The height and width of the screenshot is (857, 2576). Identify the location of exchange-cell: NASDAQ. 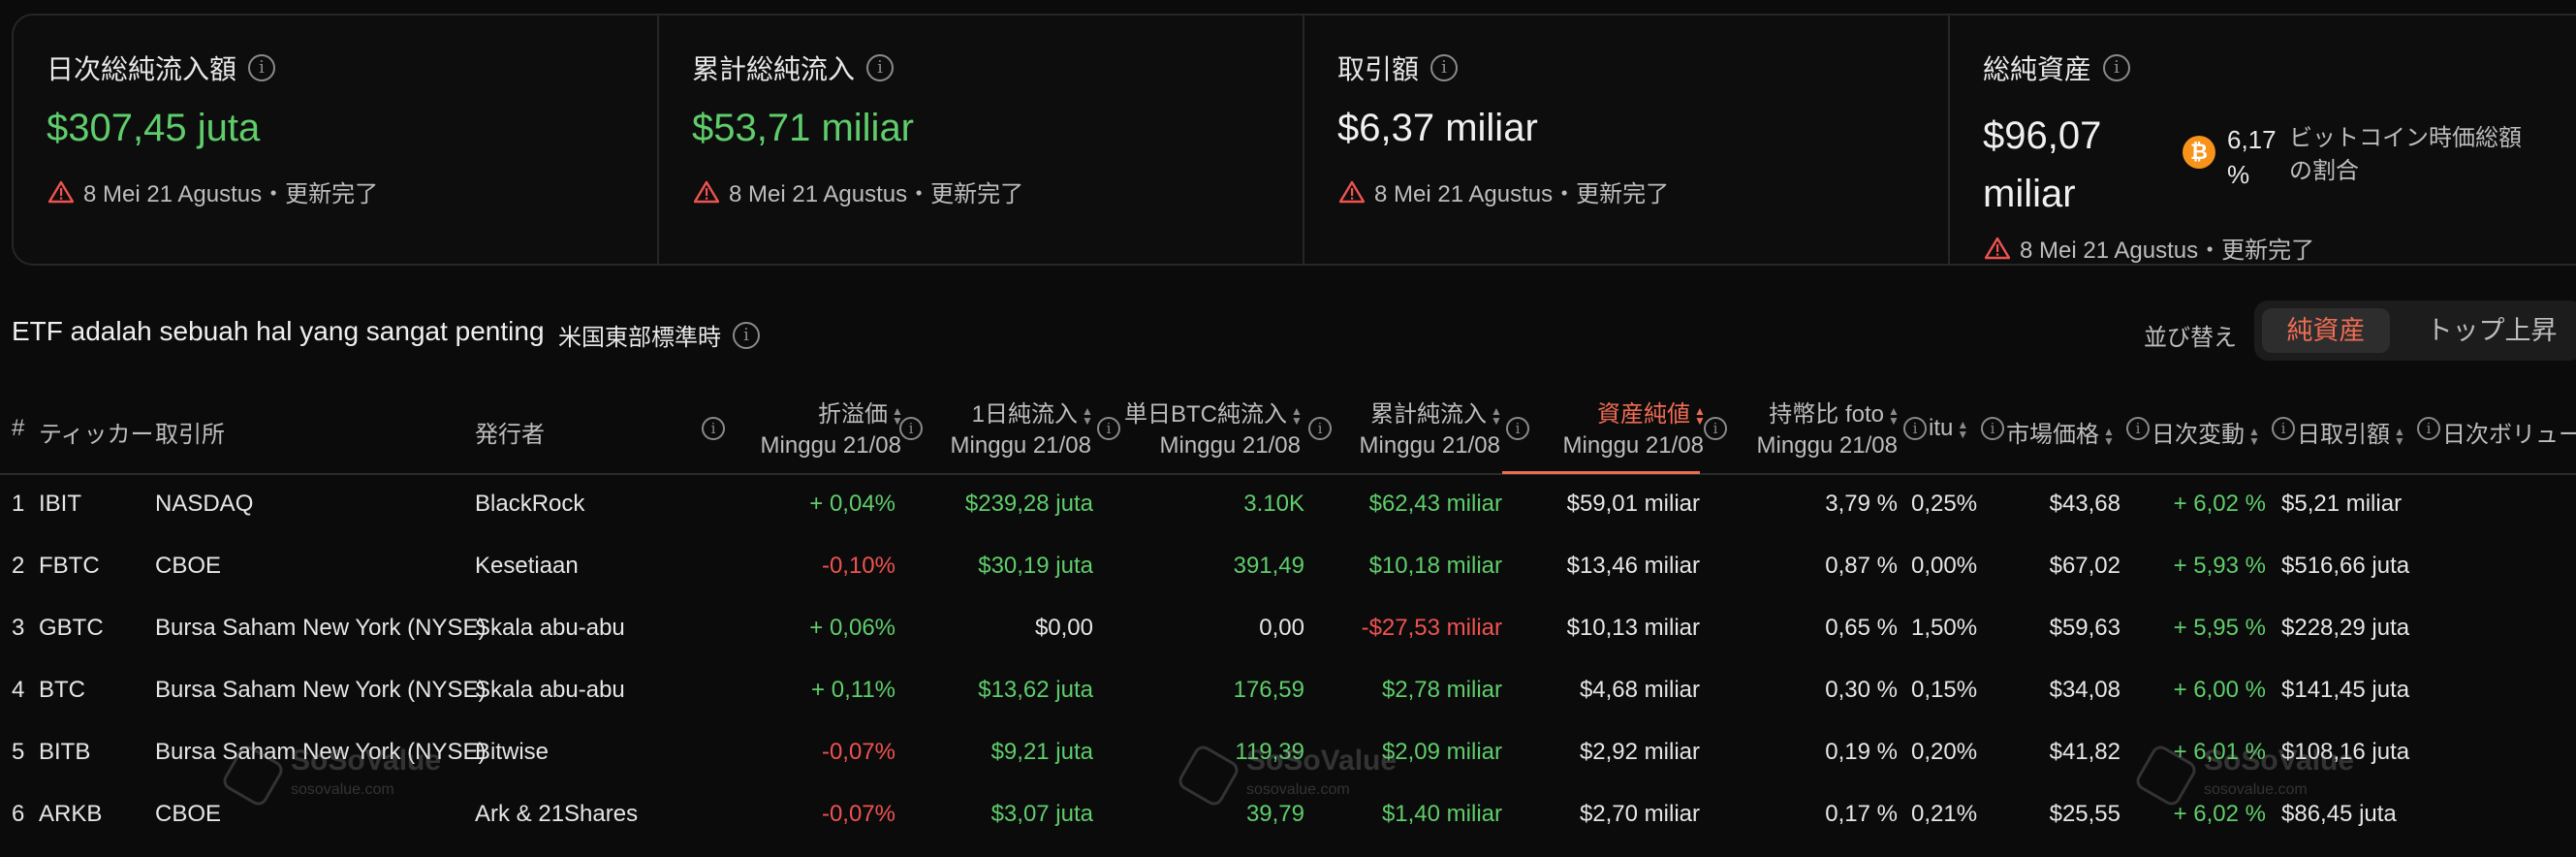
(204, 504).